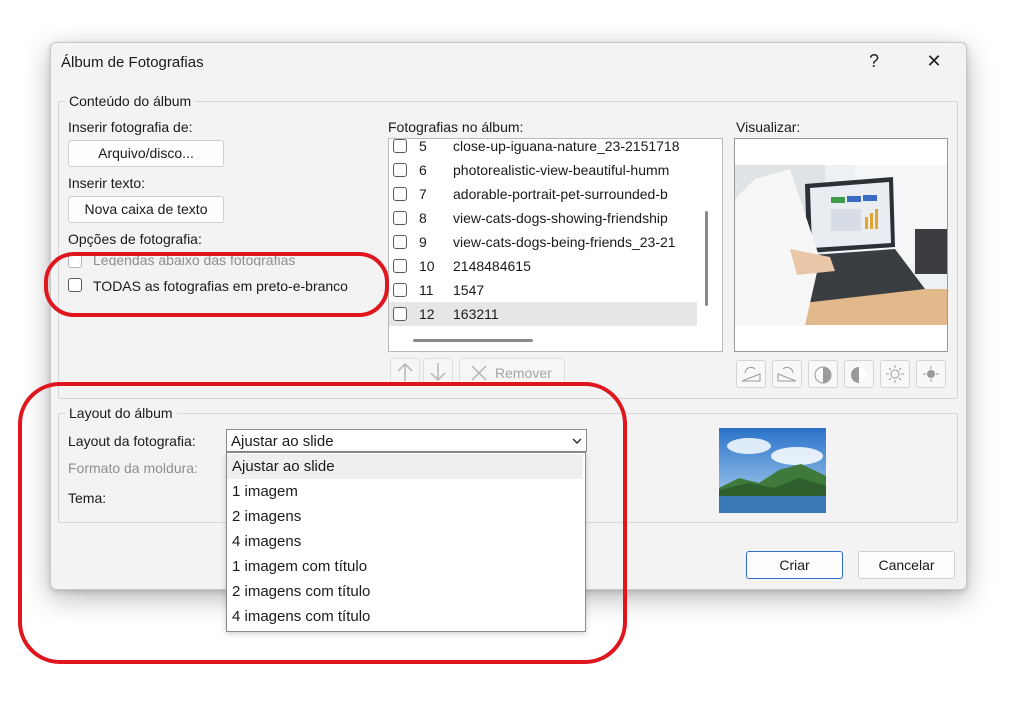 The width and height of the screenshot is (1024, 706). Describe the element at coordinates (423, 194) in the screenshot. I see `photo-number: 7` at that location.